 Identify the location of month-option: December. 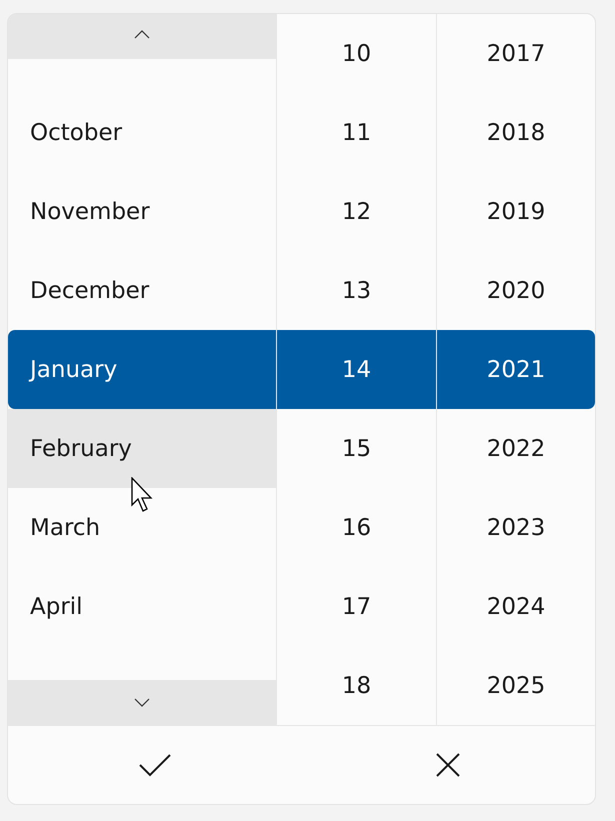
(142, 290).